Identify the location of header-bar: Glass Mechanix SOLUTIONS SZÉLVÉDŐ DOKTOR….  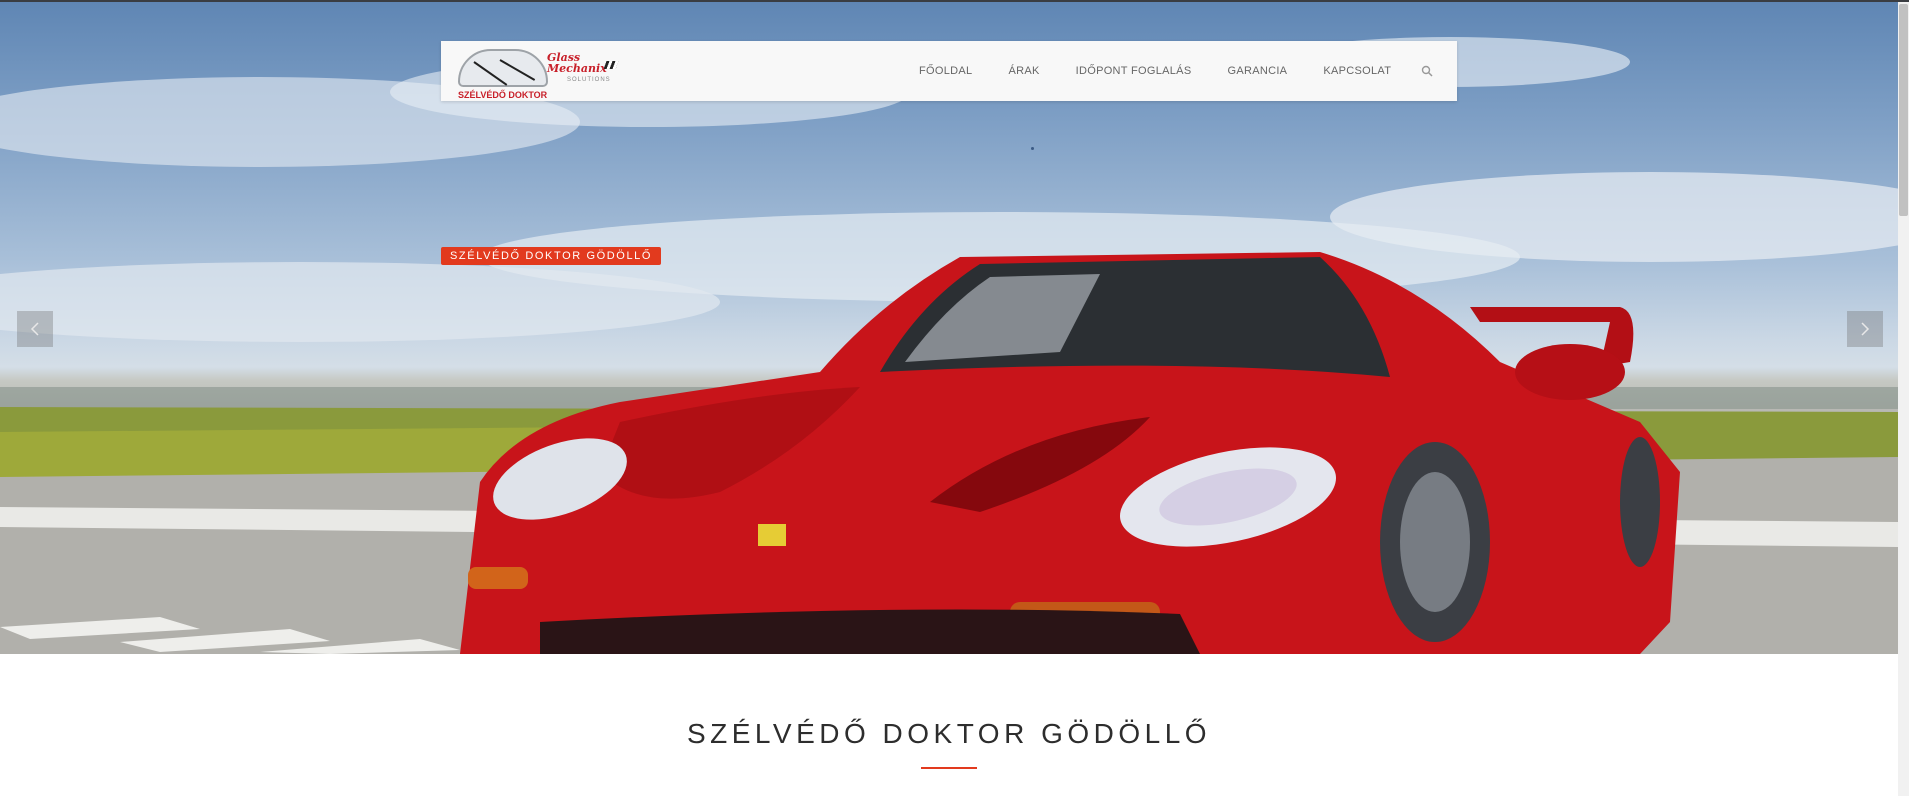
(949, 71).